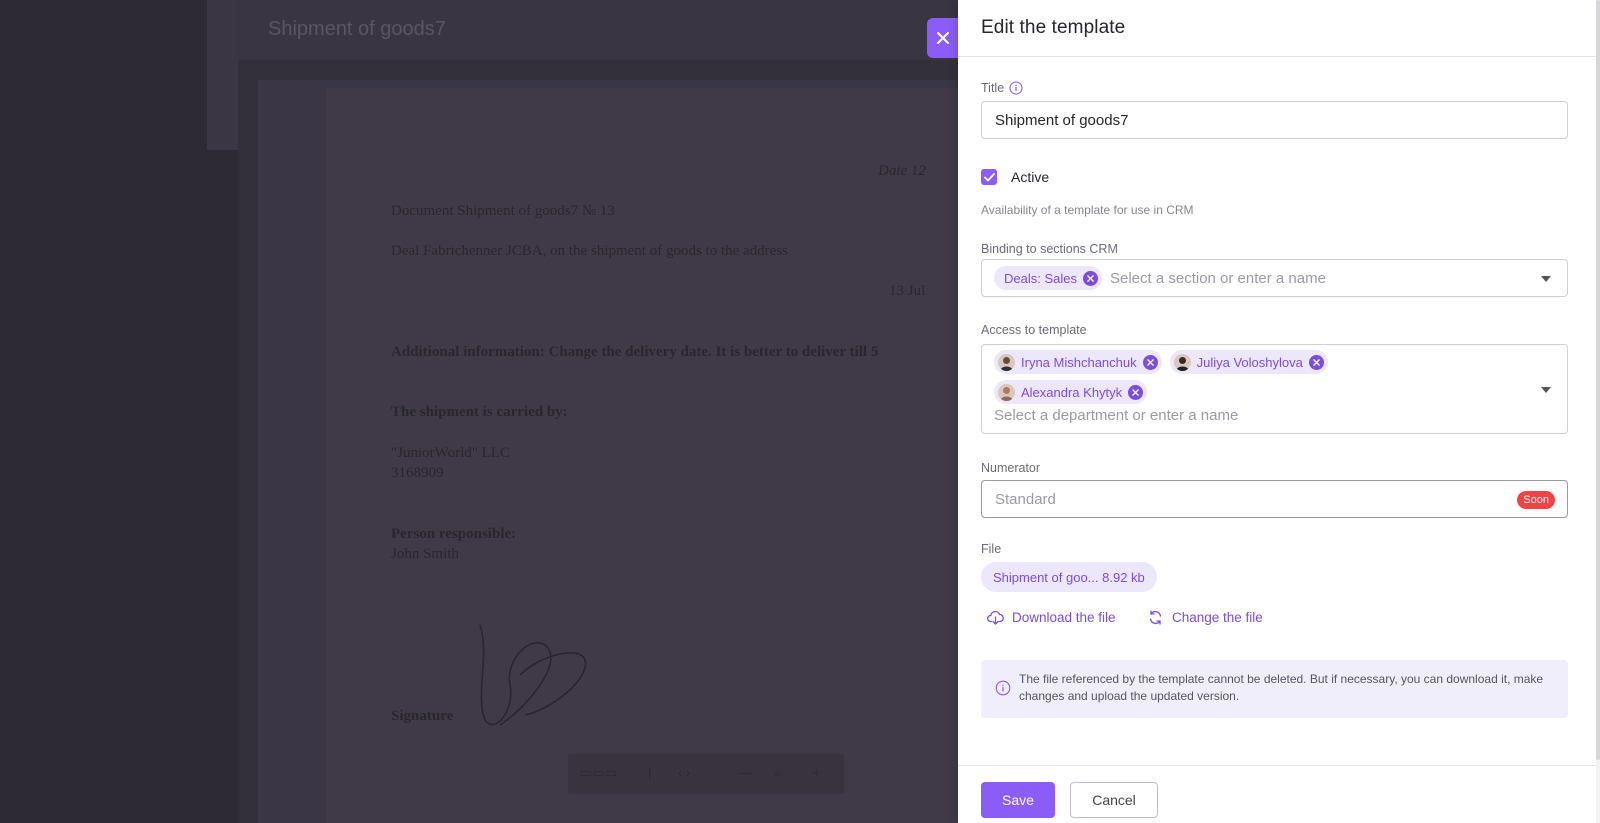  Describe the element at coordinates (1217, 617) in the screenshot. I see `change-file-label: Change the file` at that location.